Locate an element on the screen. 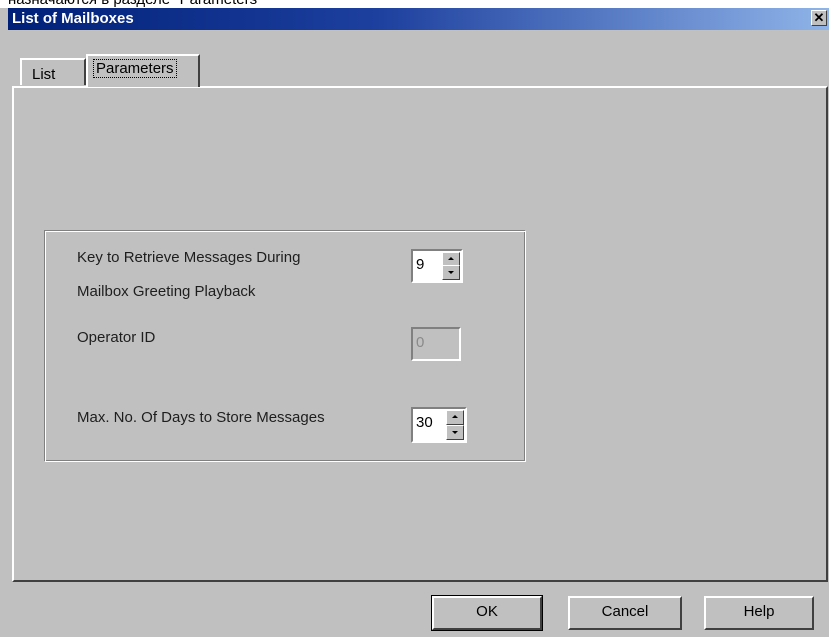  window-title: List of Mailboxes is located at coordinates (73, 18).